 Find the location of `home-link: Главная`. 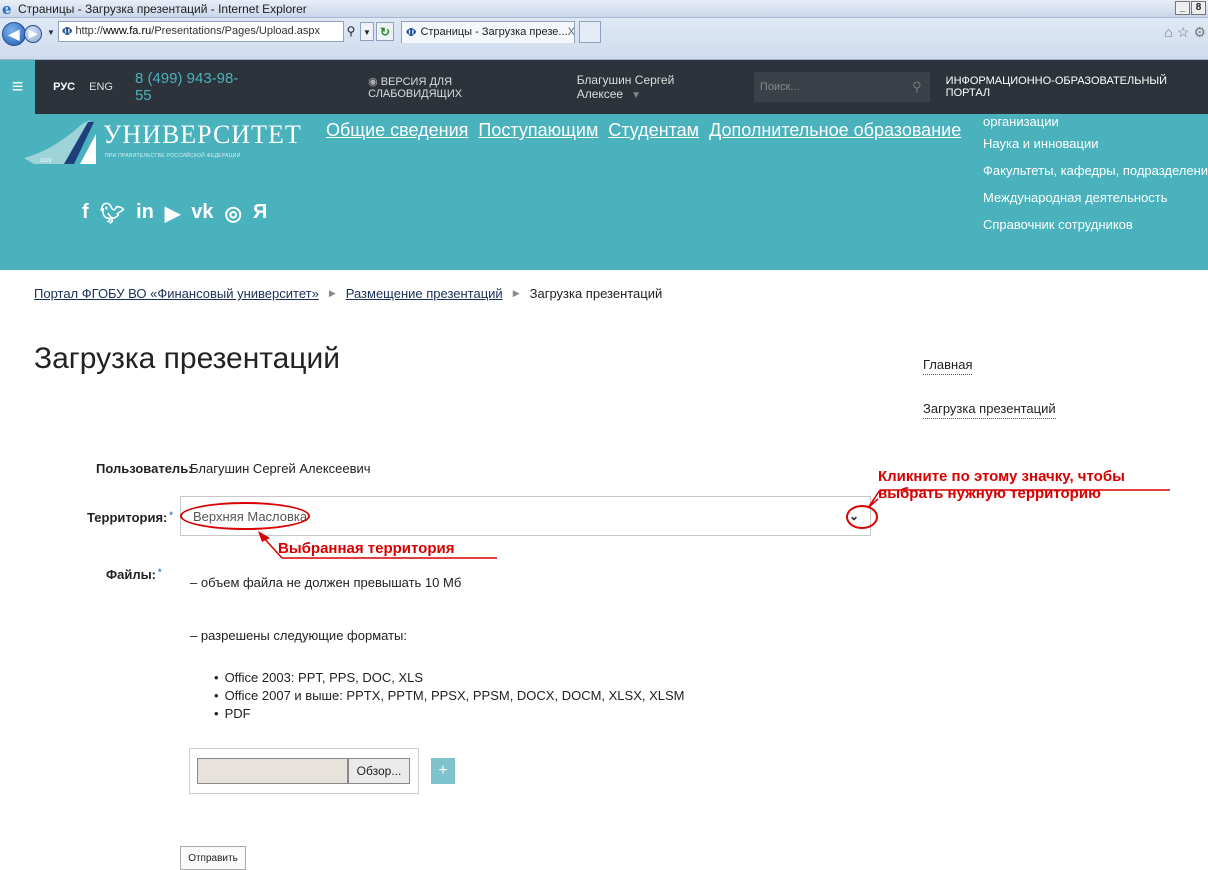

home-link: Главная is located at coordinates (948, 366).